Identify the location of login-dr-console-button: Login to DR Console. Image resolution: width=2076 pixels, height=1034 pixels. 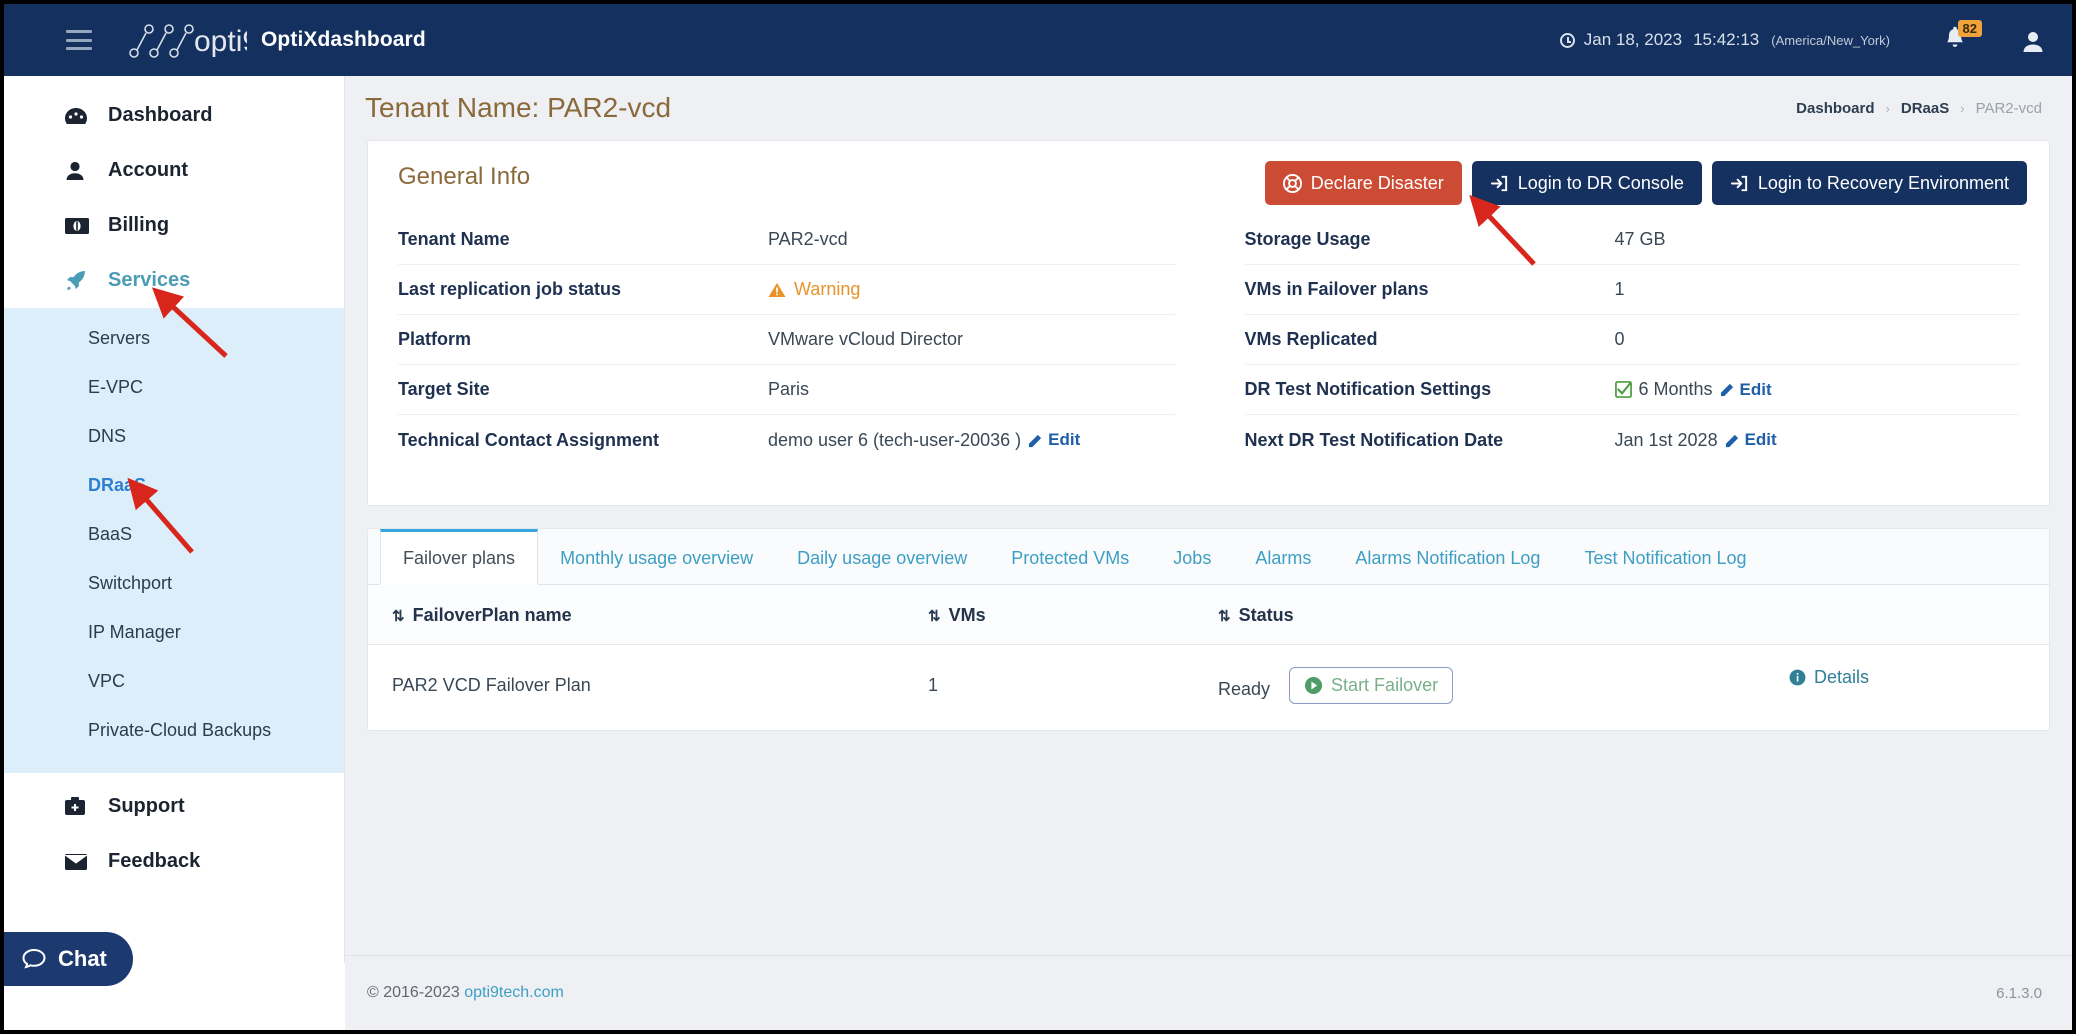
(1586, 183).